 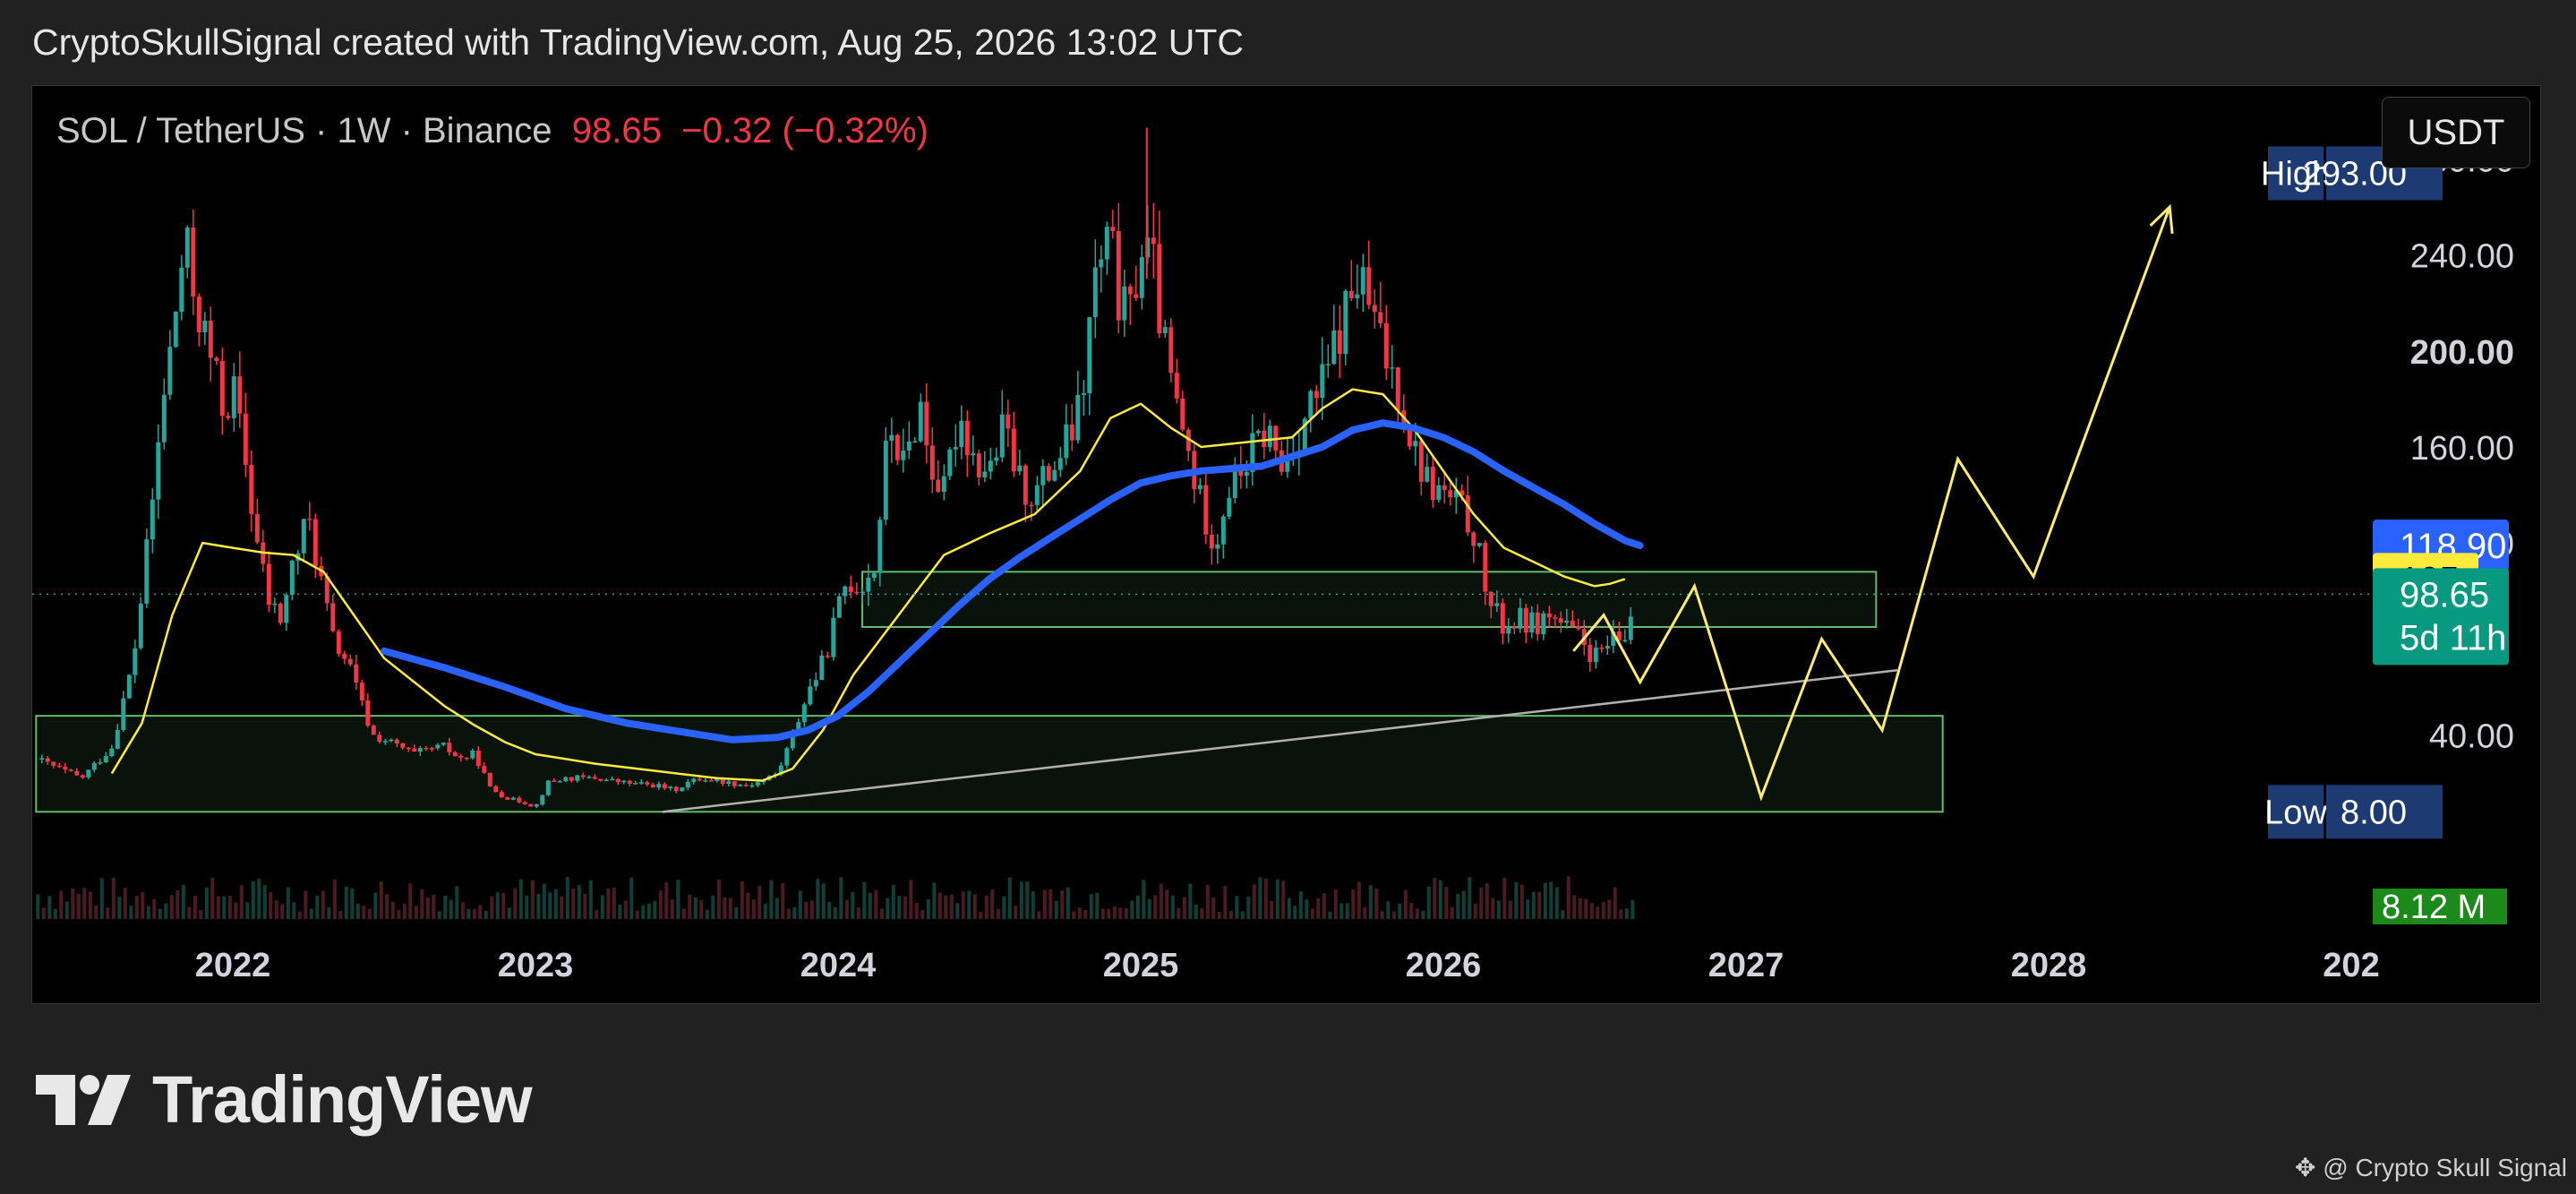 I want to click on support-zone, so click(x=1369, y=600).